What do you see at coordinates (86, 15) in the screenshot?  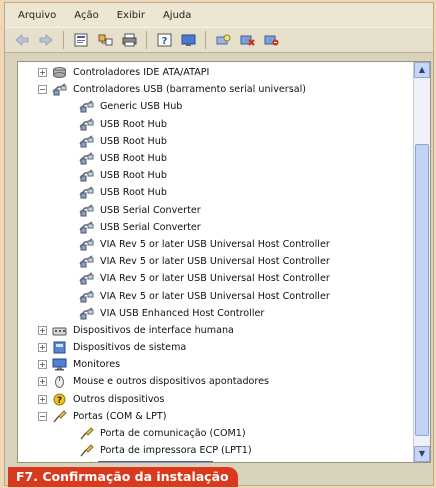 I see `menu-acao: Ação` at bounding box center [86, 15].